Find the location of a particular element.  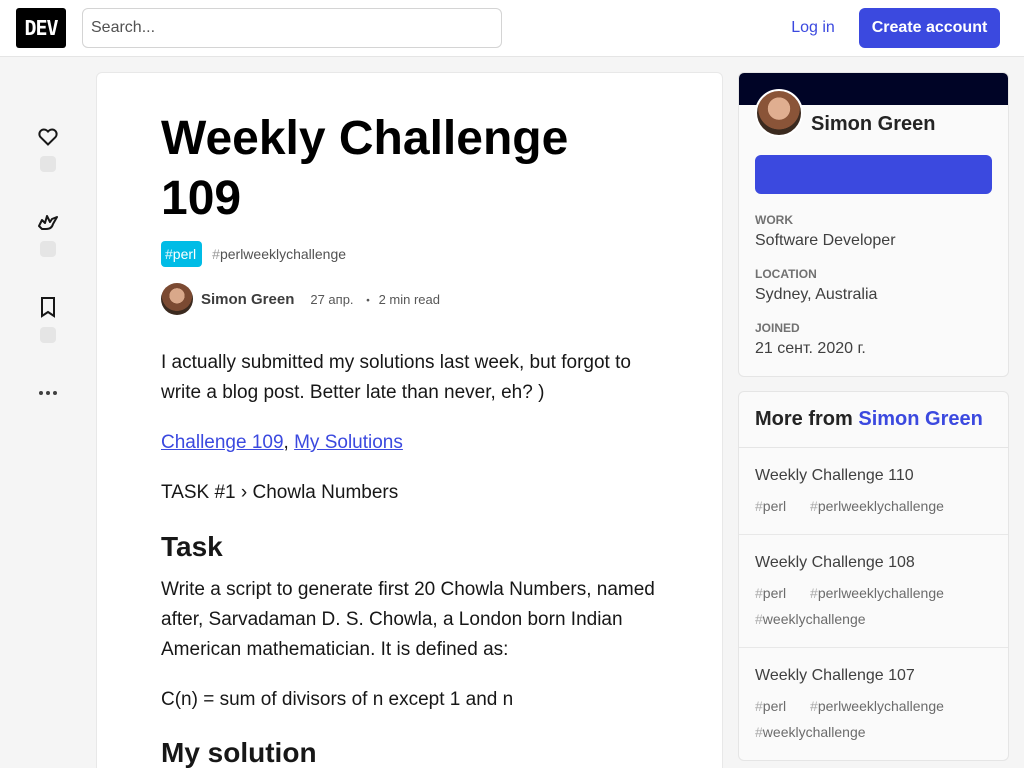

work-value: Software Developer is located at coordinates (825, 240).